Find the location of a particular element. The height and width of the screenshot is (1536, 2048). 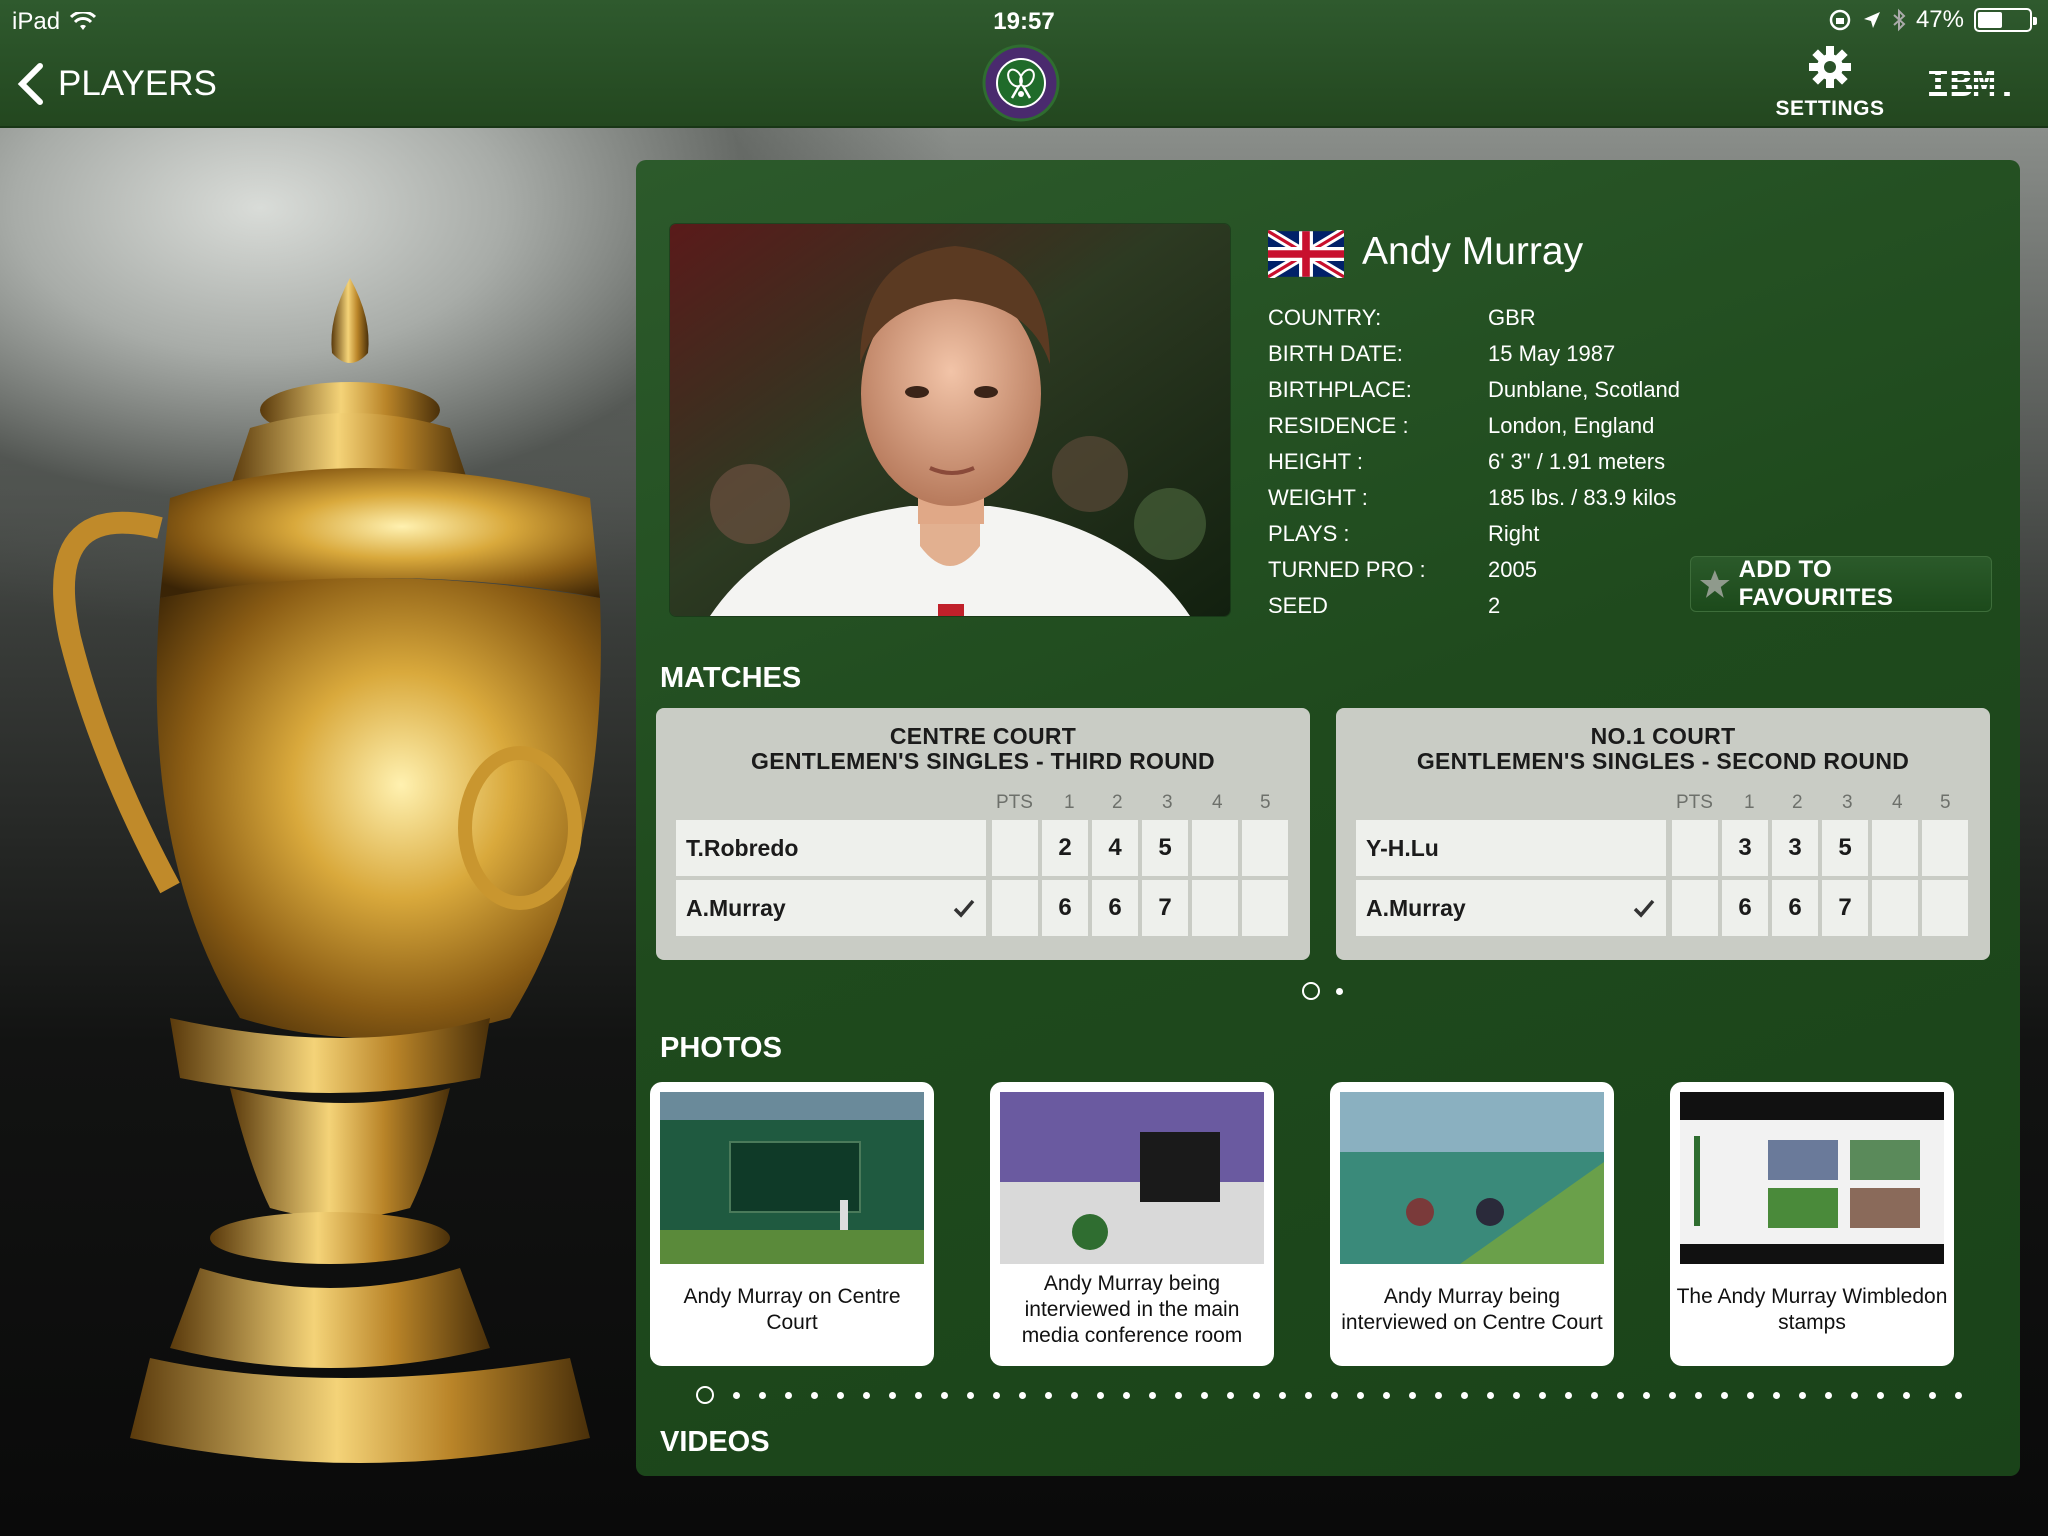

videos-title: VIDEOS is located at coordinates (715, 1442).